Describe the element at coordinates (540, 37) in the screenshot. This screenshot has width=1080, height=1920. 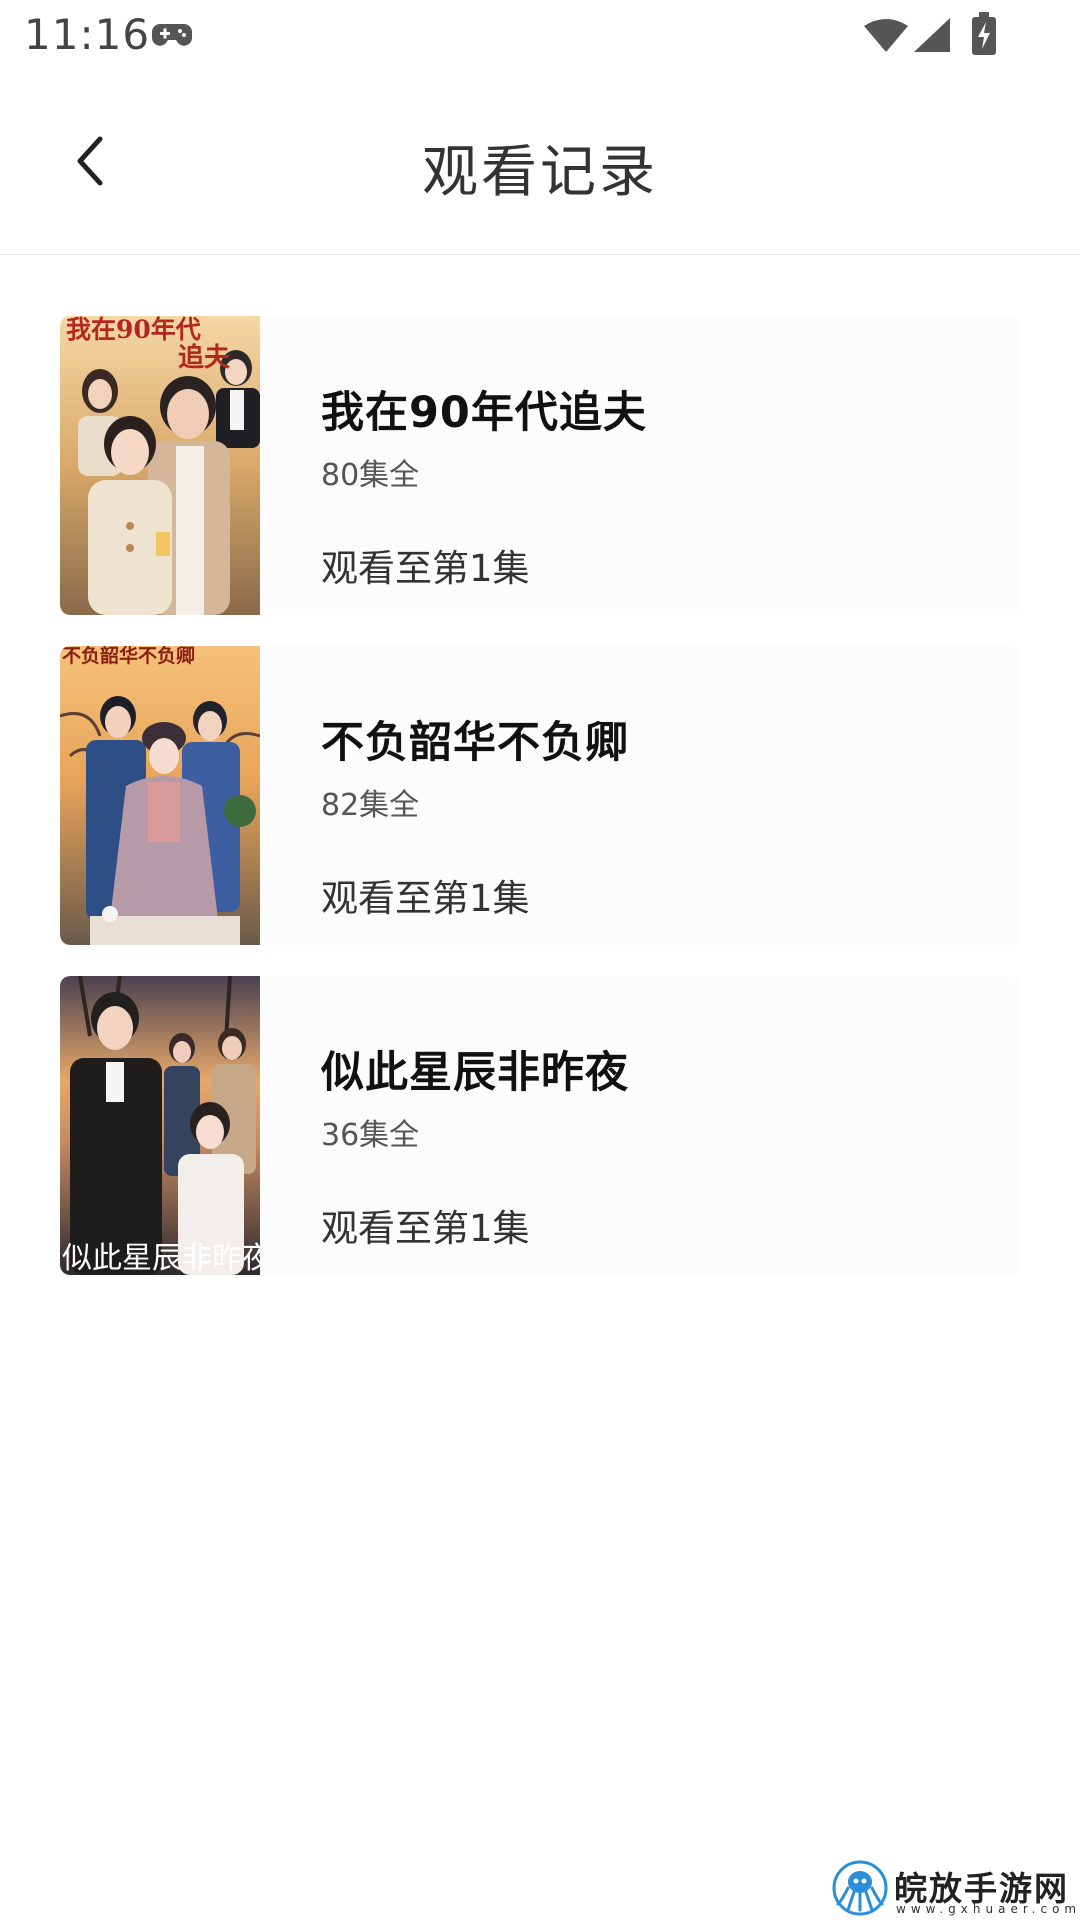
I see `status-bar: 11:16` at that location.